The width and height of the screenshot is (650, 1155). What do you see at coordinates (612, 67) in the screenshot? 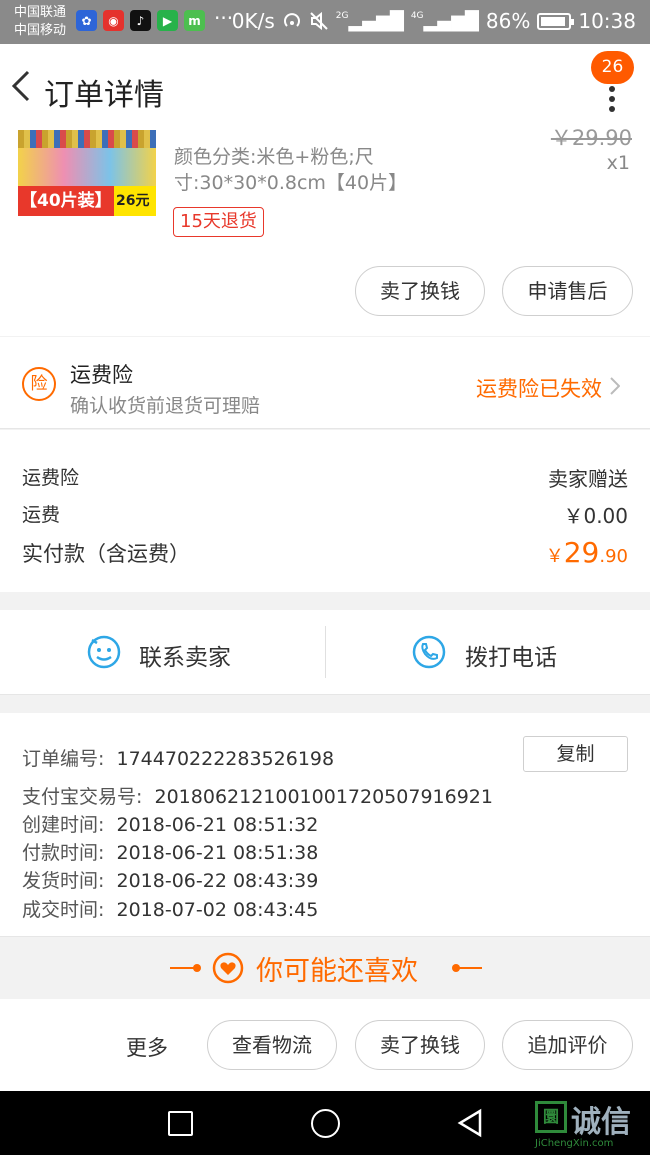
I see `message-badge: 26` at bounding box center [612, 67].